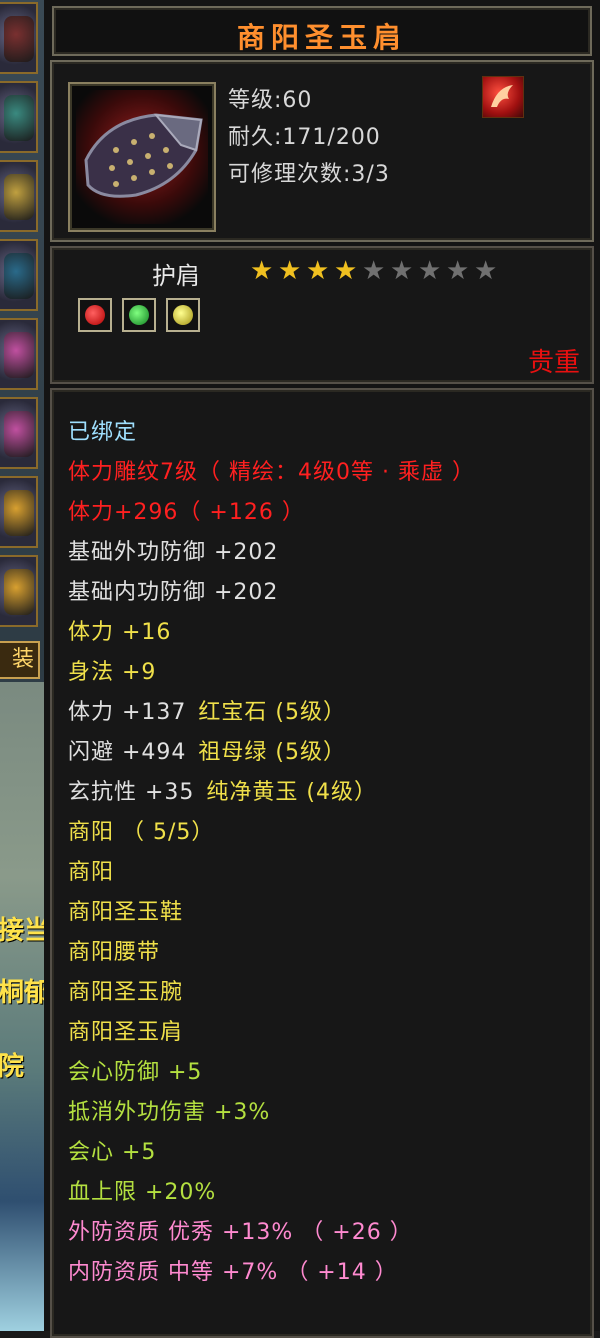  What do you see at coordinates (553, 363) in the screenshot?
I see `item-rarity: 贵重` at bounding box center [553, 363].